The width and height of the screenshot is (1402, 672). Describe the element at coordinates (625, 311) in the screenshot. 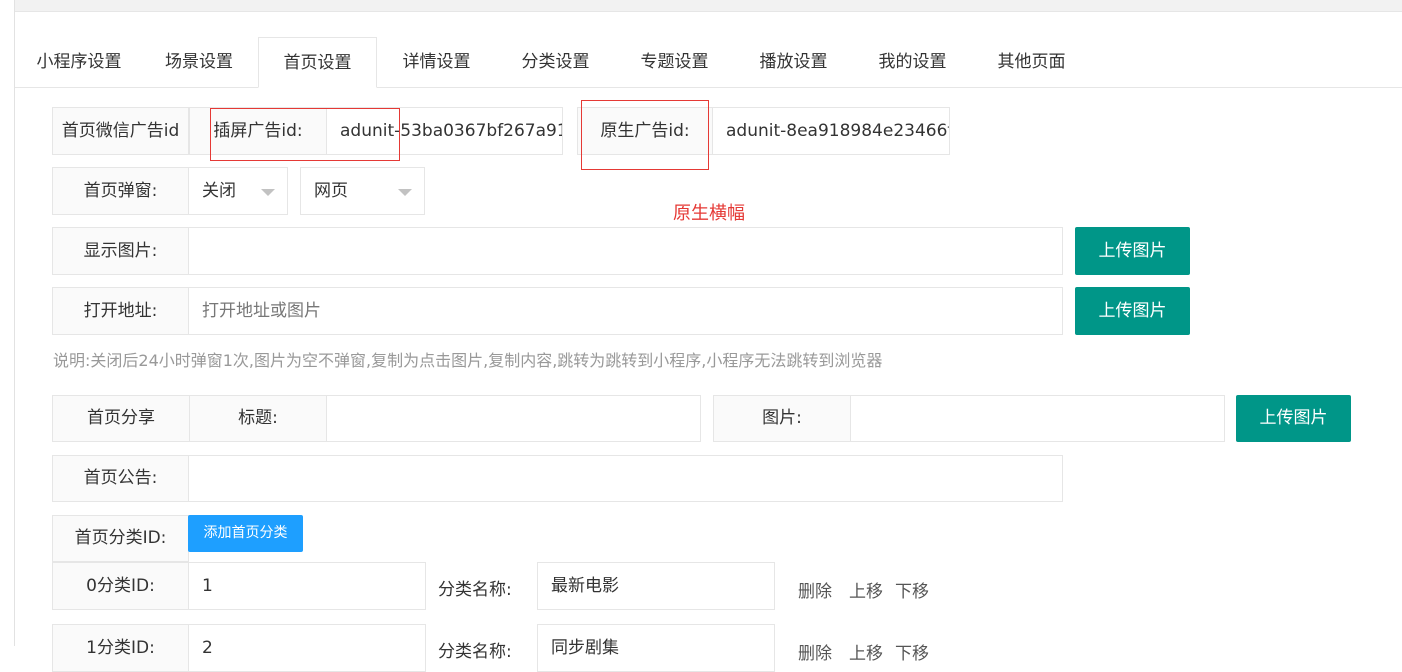

I see `open-link-input: 打开地址或图片` at that location.